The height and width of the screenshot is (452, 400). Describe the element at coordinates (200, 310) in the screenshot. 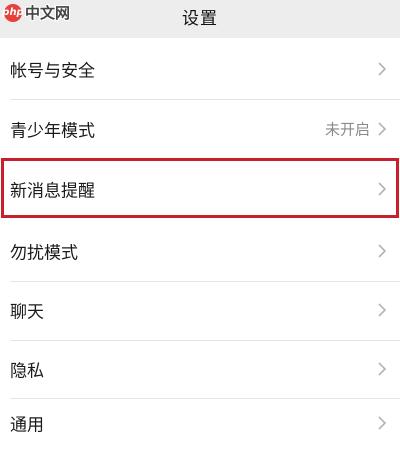

I see `settings-item-chat: 聊天` at that location.